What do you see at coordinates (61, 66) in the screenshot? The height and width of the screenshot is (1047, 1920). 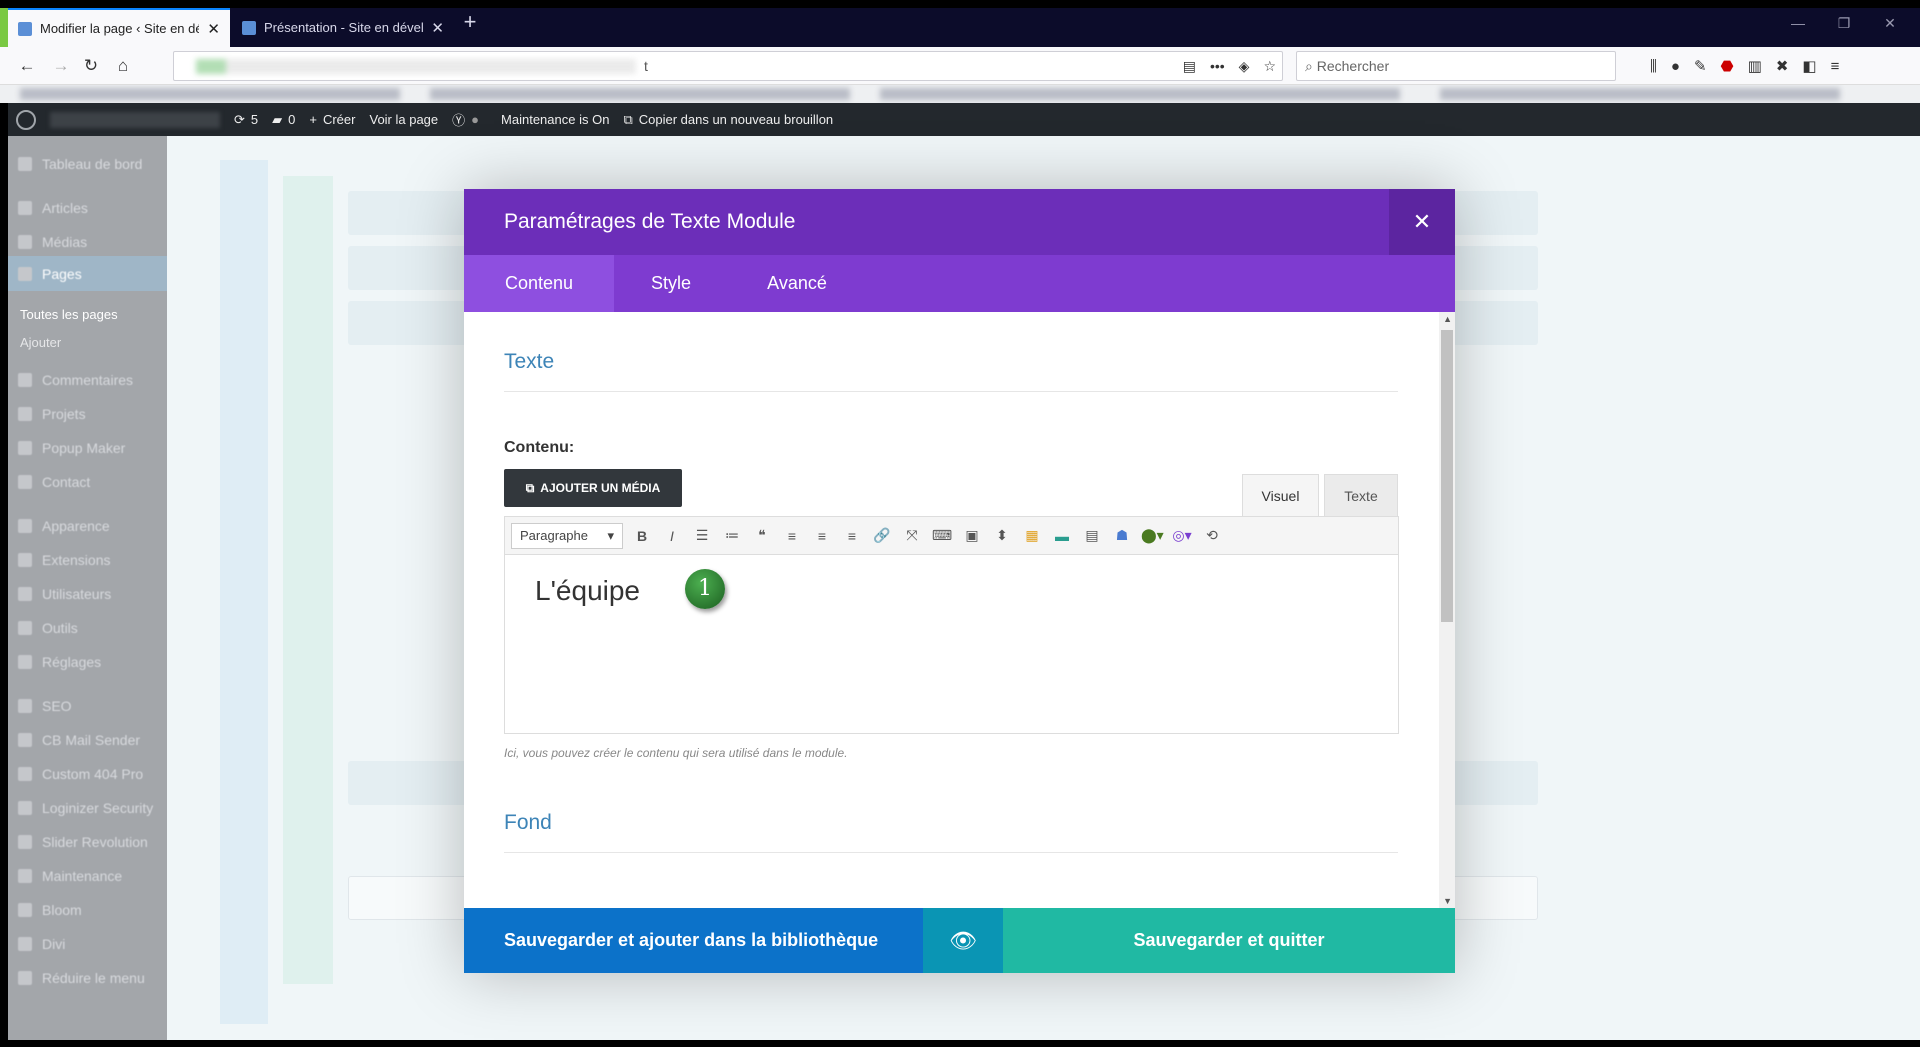 I see `forward-icon: →` at bounding box center [61, 66].